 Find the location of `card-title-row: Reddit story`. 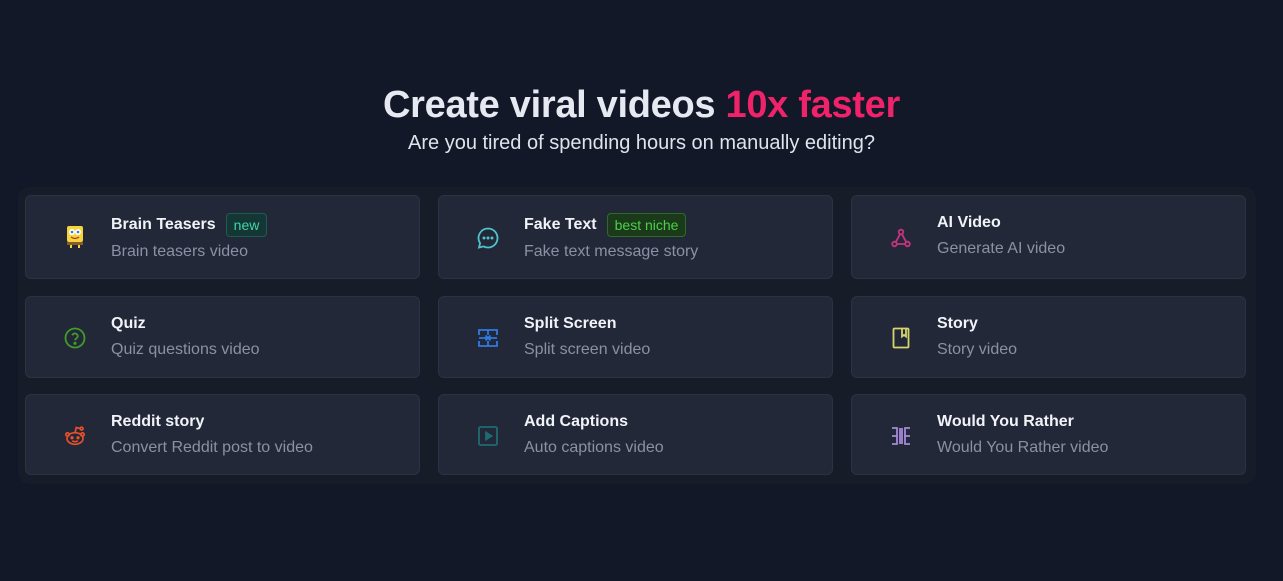

card-title-row: Reddit story is located at coordinates (157, 422).